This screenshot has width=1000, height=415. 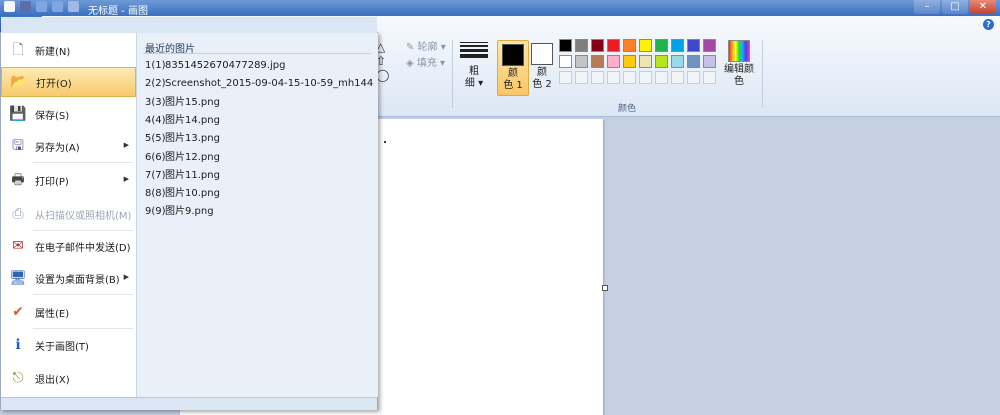 I want to click on menu-item-scanner: ⎙ 从扫描仪或照相机(M), so click(x=68, y=214).